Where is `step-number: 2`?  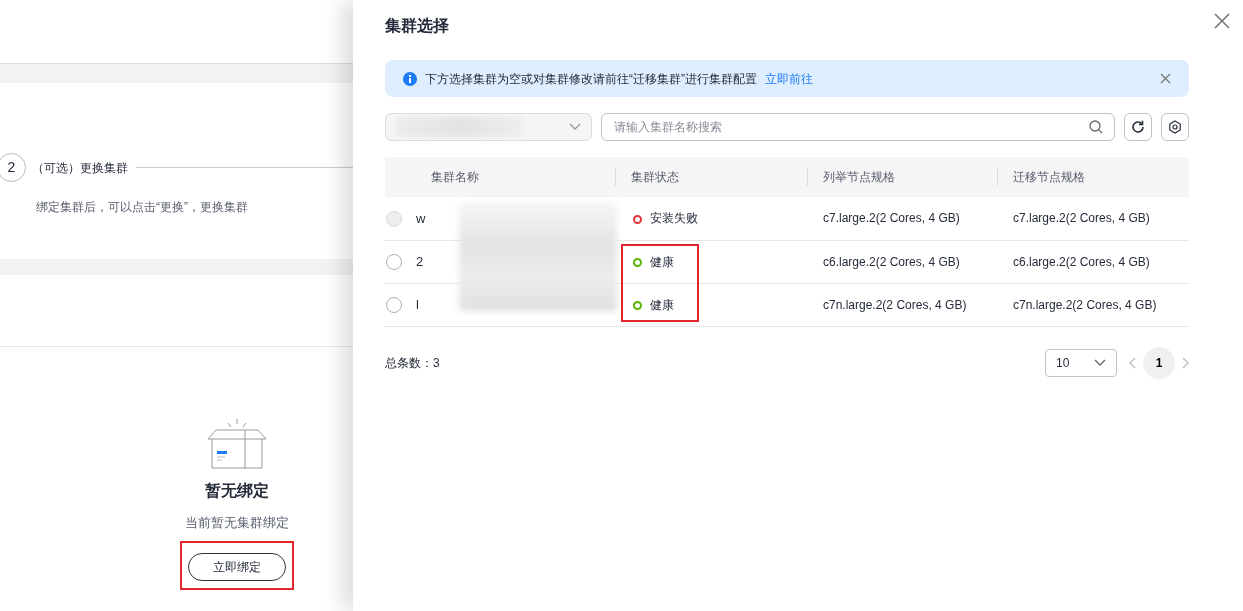 step-number: 2 is located at coordinates (13, 167).